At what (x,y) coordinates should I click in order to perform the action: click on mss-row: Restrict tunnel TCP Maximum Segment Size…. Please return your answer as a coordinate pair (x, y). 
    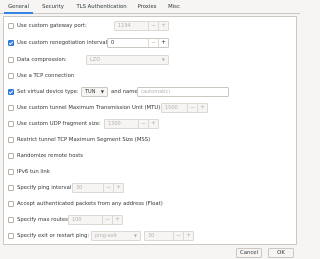
    Looking at the image, I should click on (151, 140).